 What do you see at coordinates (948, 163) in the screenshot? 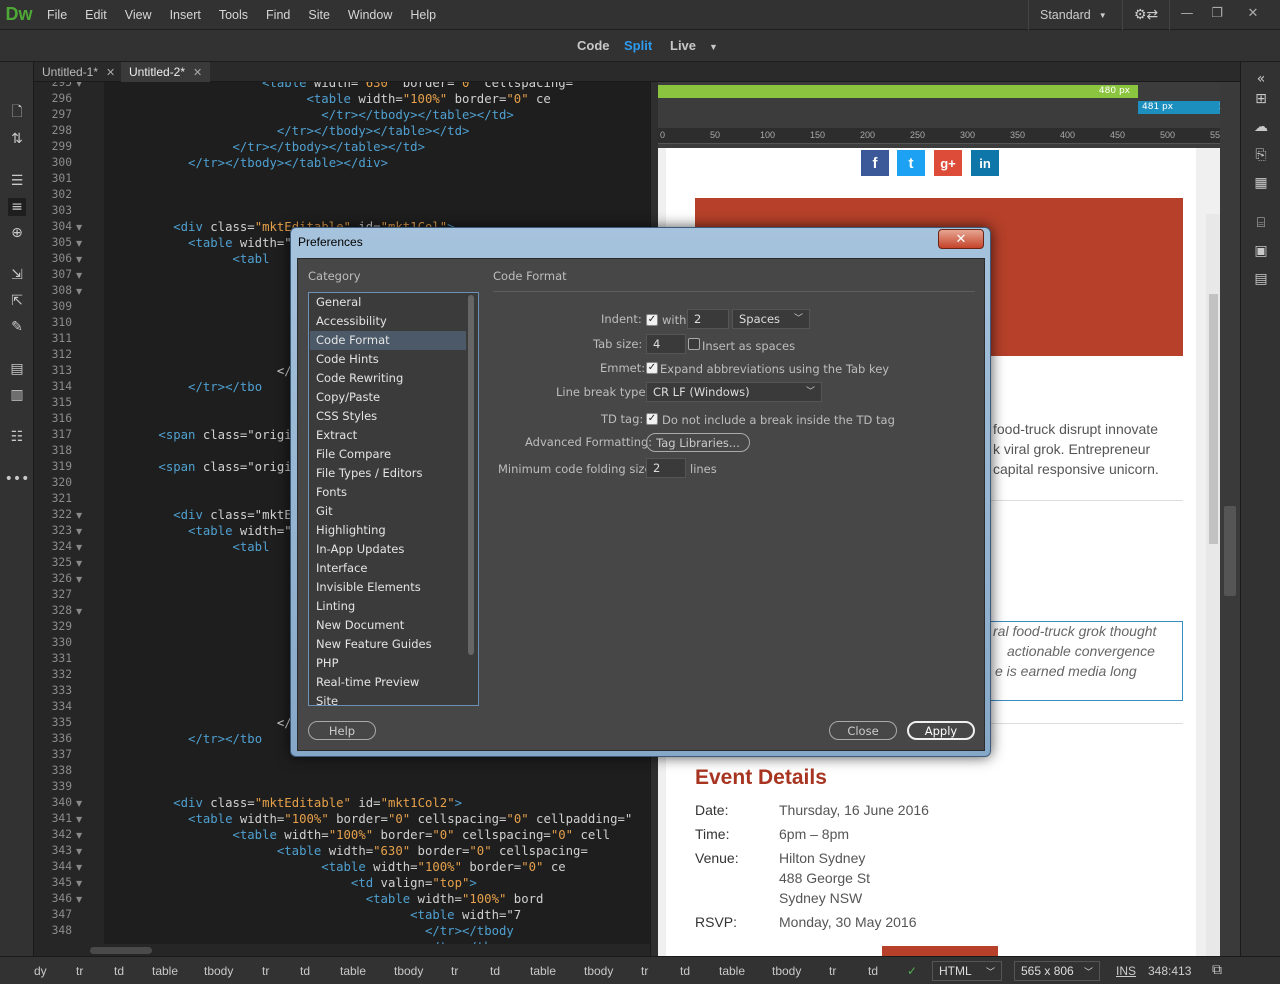
I see `google-plus-icon: g+` at bounding box center [948, 163].